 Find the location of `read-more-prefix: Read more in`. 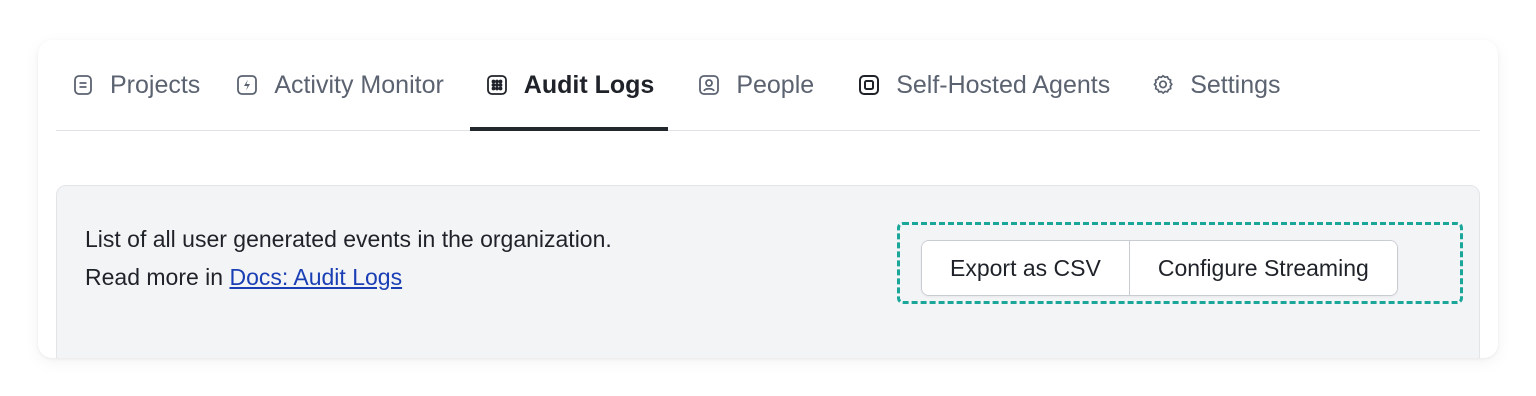

read-more-prefix: Read more in is located at coordinates (157, 277).